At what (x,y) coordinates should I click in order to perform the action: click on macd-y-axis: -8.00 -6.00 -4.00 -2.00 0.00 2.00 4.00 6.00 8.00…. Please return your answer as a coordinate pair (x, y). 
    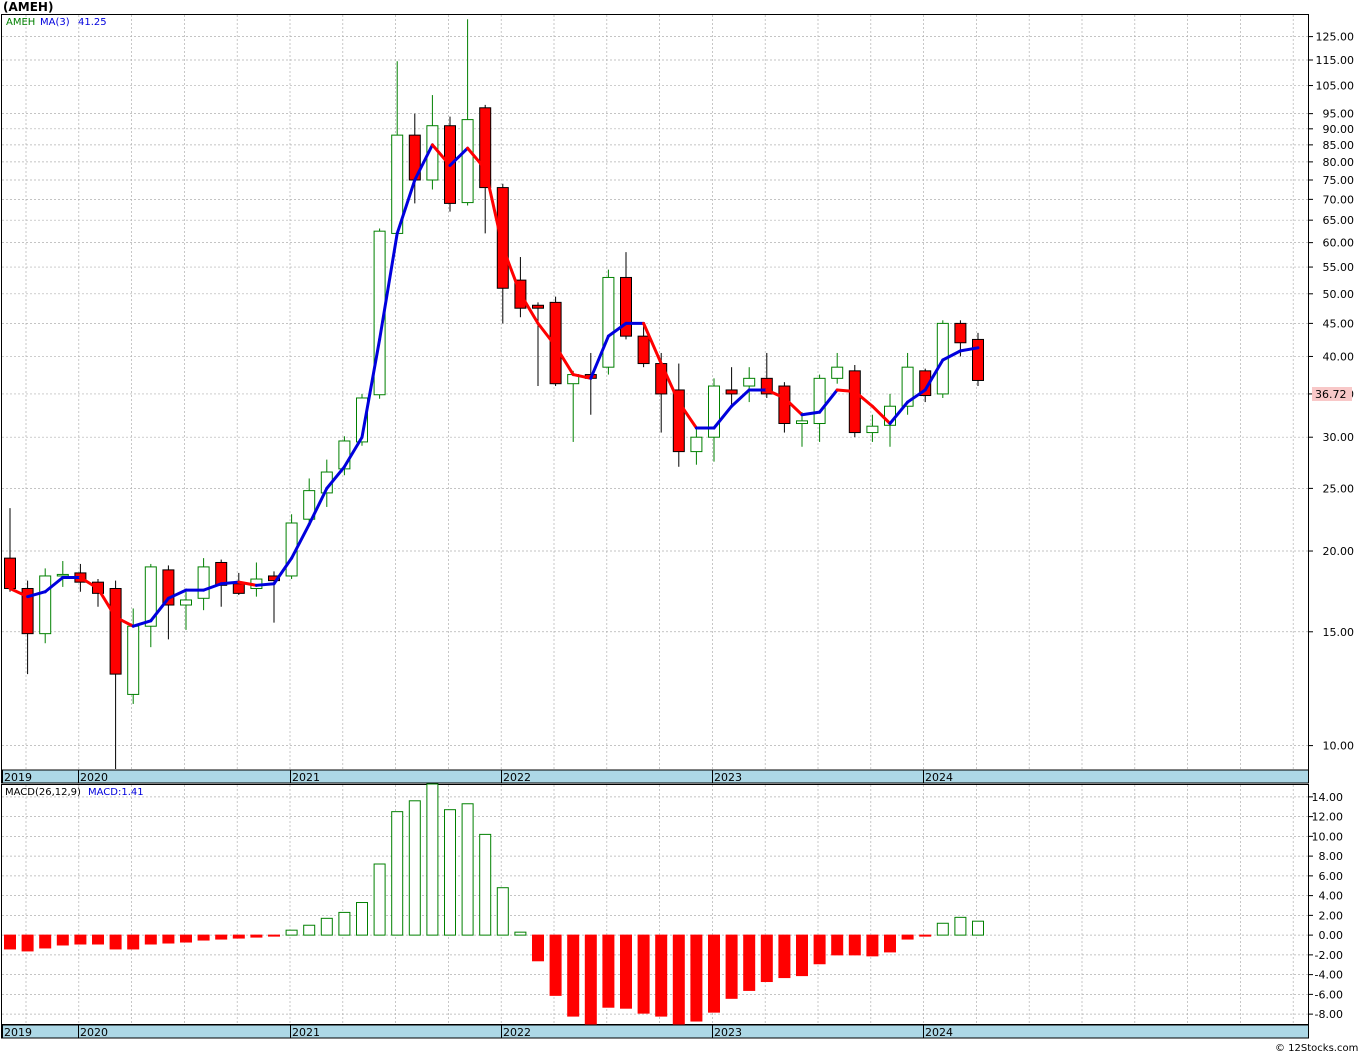
    Looking at the image, I should click on (1325, 906).